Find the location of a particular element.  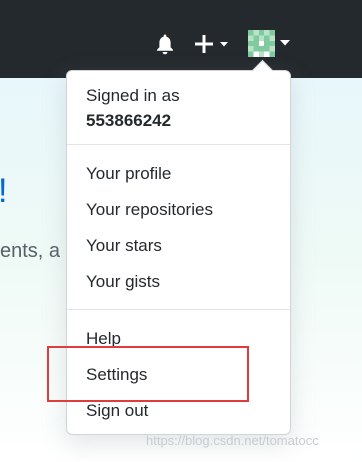

menu-item-sign-out: Sign out is located at coordinates (117, 411).